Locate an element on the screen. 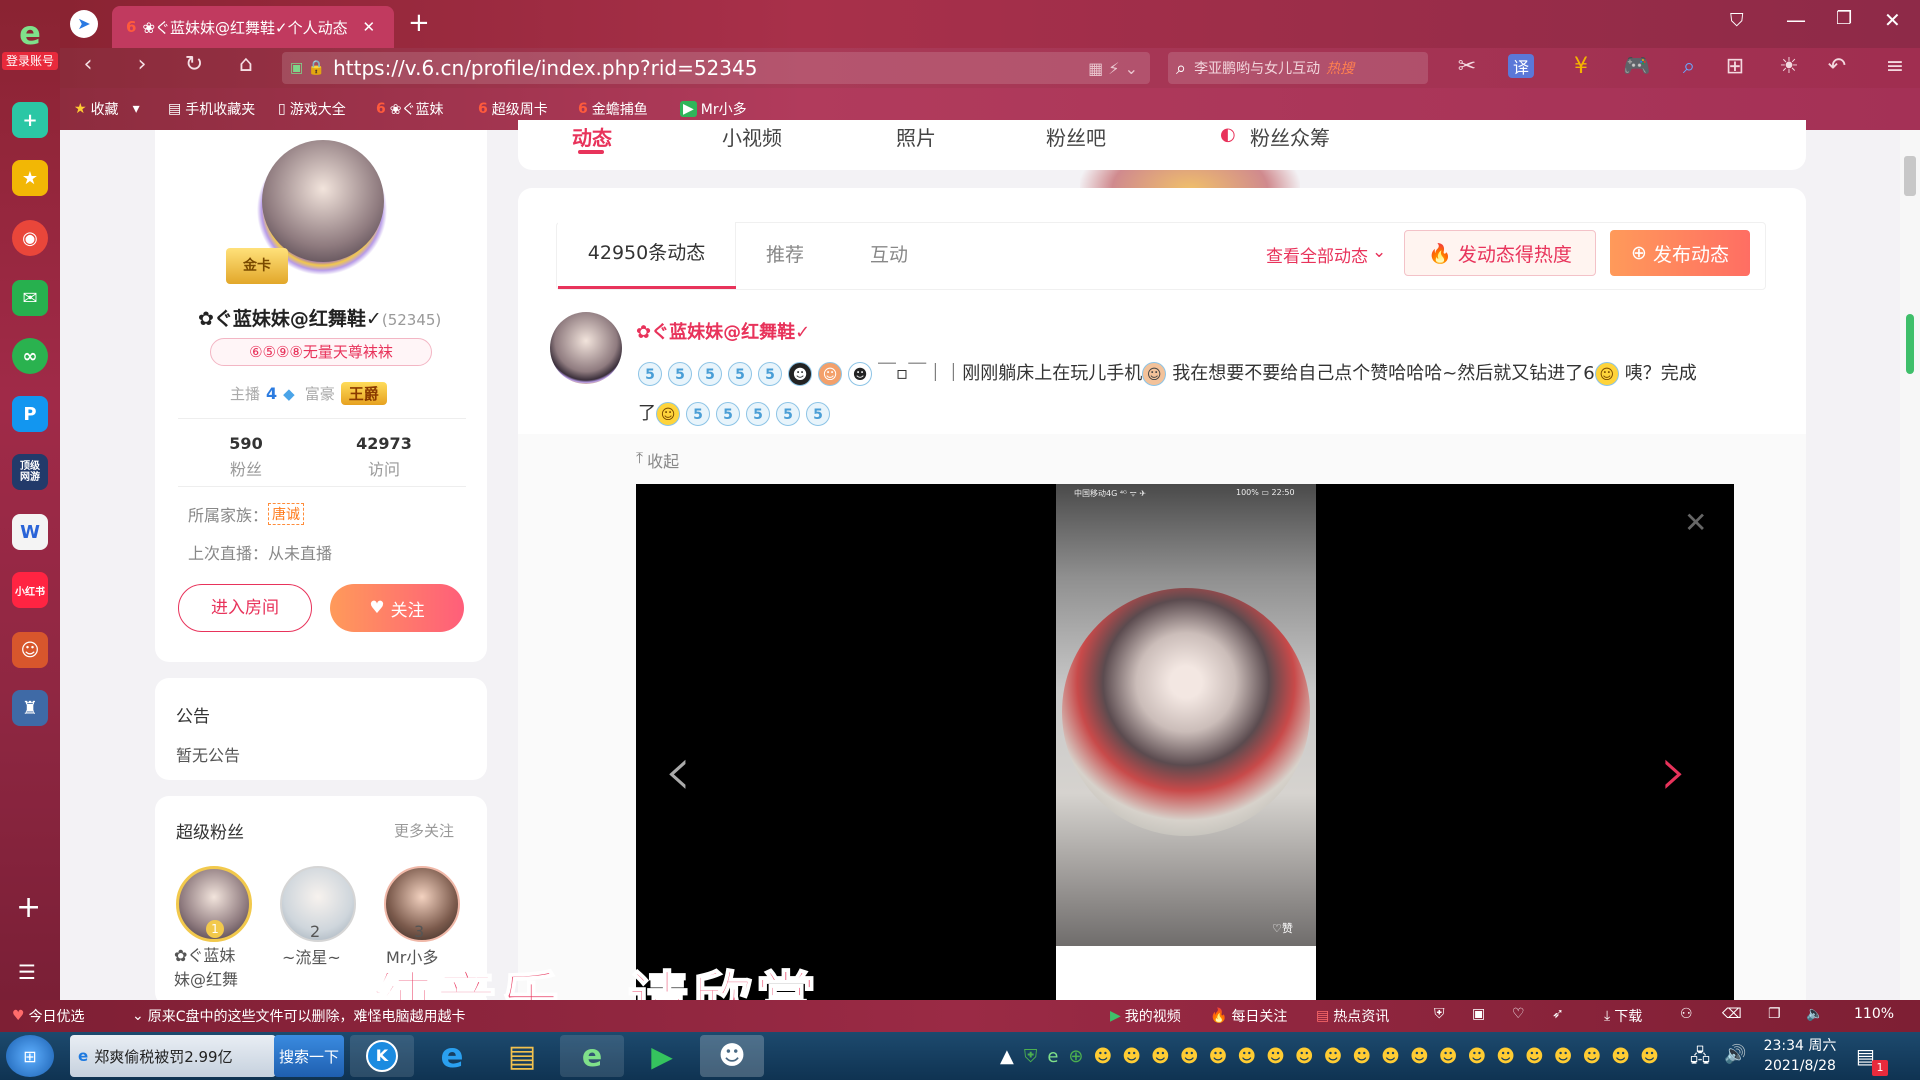 This screenshot has width=1920, height=1080. tab-profile: 6 ❀ぐ蓝妹妹@红舞鞋✓个人动态 ✕ is located at coordinates (253, 27).